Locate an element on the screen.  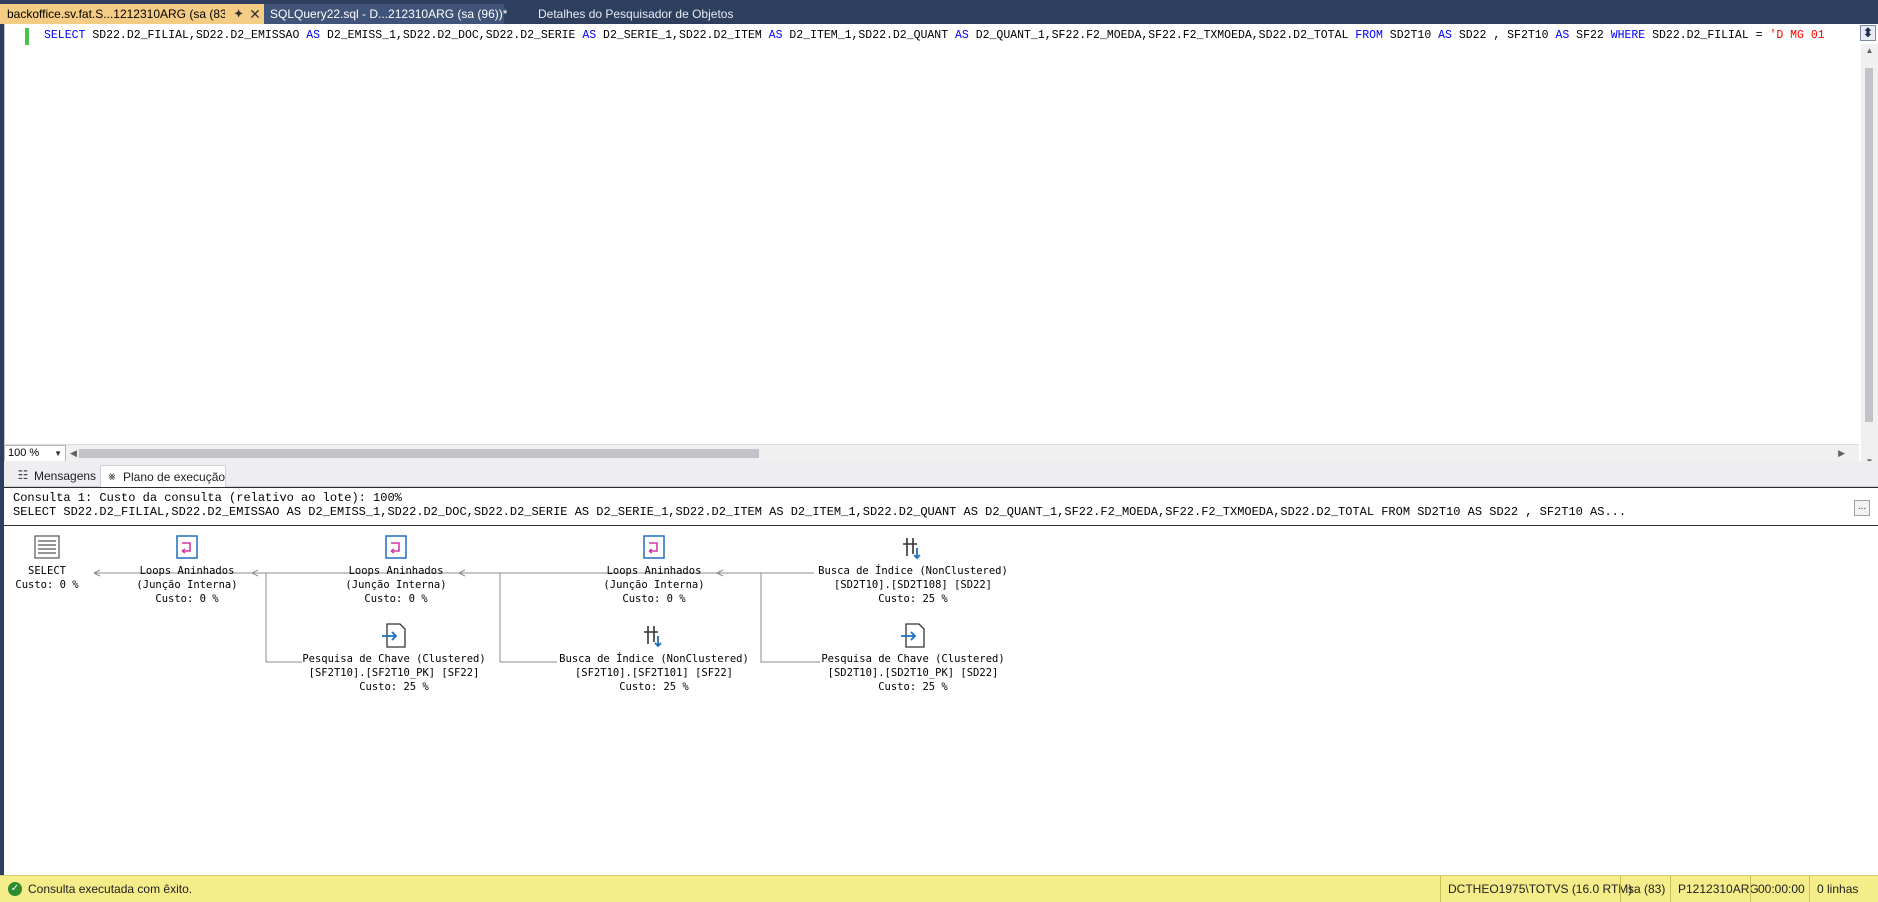
sql-token: D2_SERIE_1,SD22.D2_ITEM is located at coordinates (682, 35).